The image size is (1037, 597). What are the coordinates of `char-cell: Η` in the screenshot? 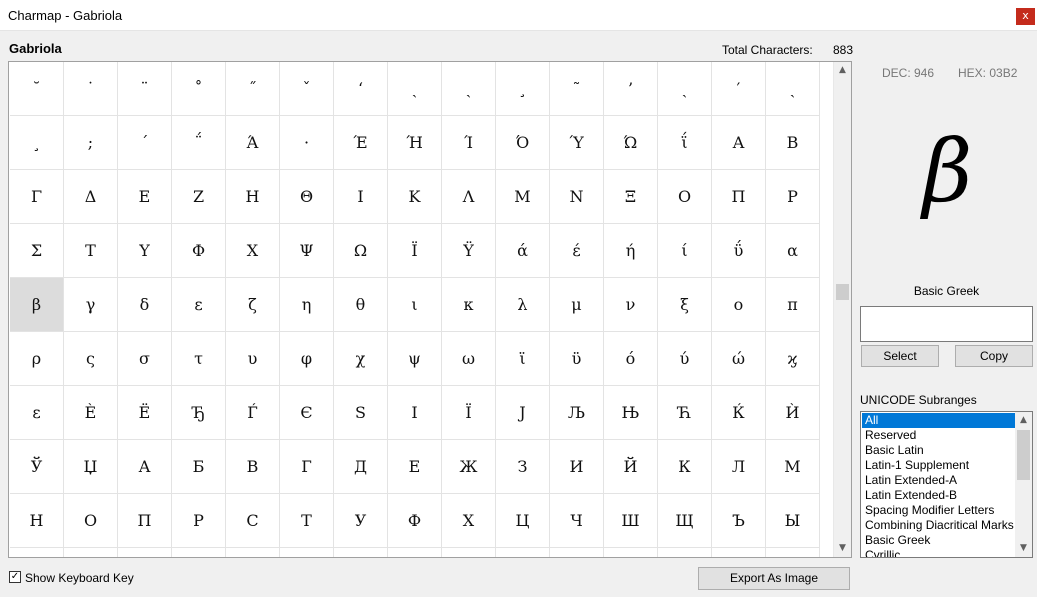 It's located at (253, 197).